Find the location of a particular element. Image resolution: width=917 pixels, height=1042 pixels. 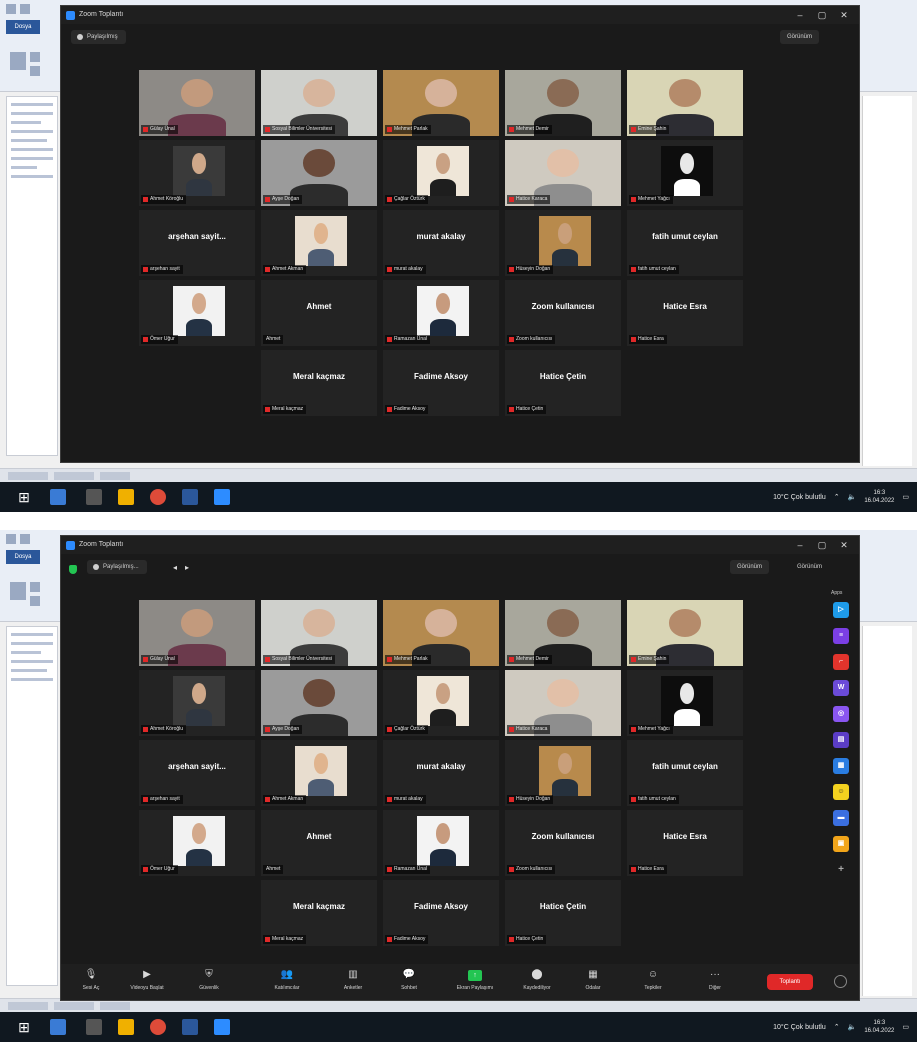

toolbar-breakout: ▦ Odalar is located at coordinates (593, 979).